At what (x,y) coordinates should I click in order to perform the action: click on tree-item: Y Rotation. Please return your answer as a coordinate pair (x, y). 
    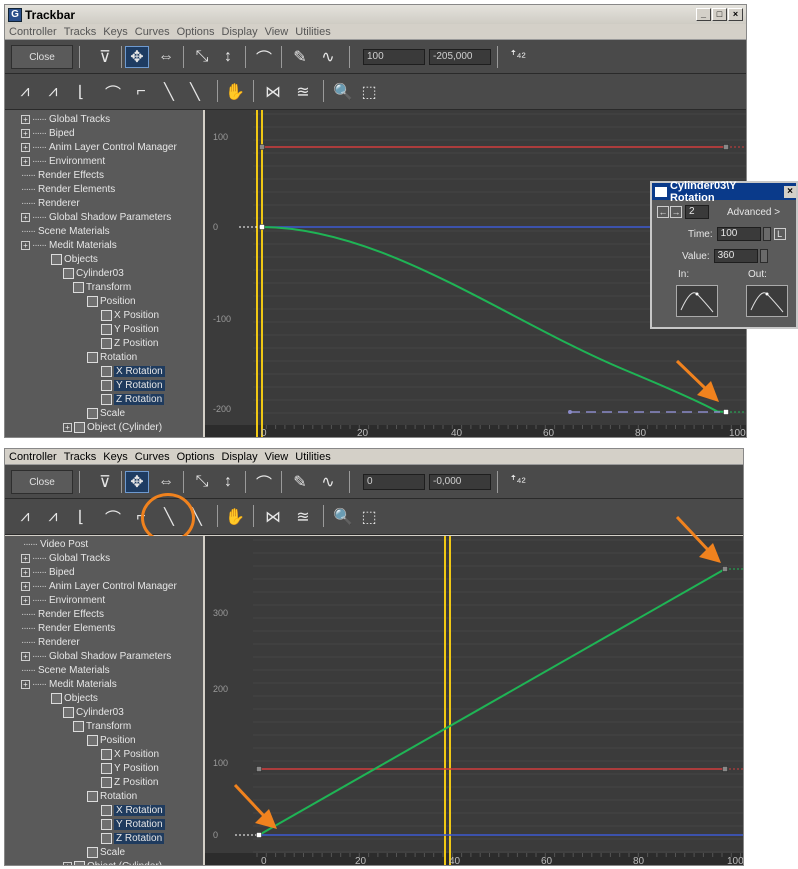
    Looking at the image, I should click on (133, 824).